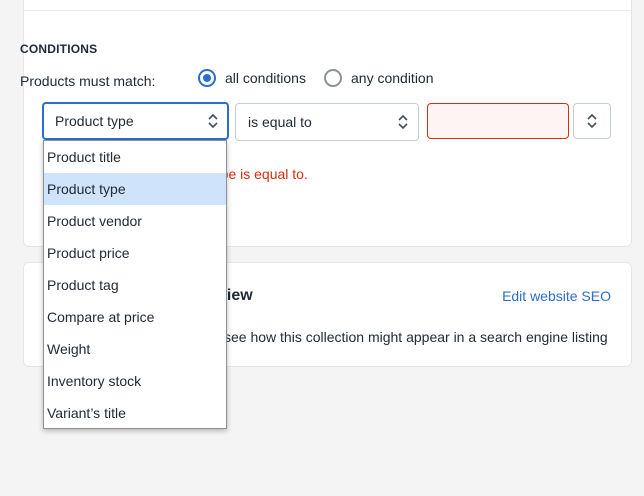  I want to click on dropdown-option-weight: Weight, so click(135, 349).